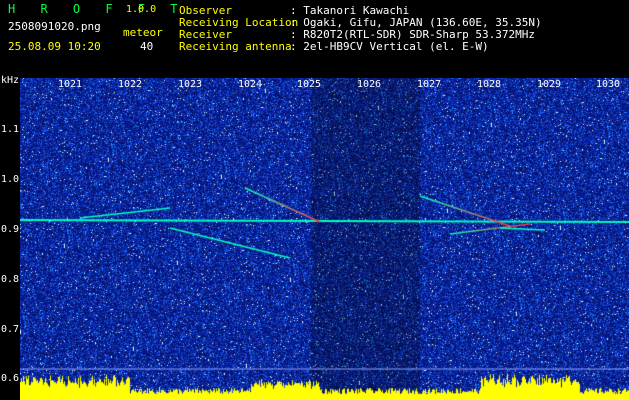 The image size is (629, 400). I want to click on y-tick-label: 0.8, so click(10, 279).